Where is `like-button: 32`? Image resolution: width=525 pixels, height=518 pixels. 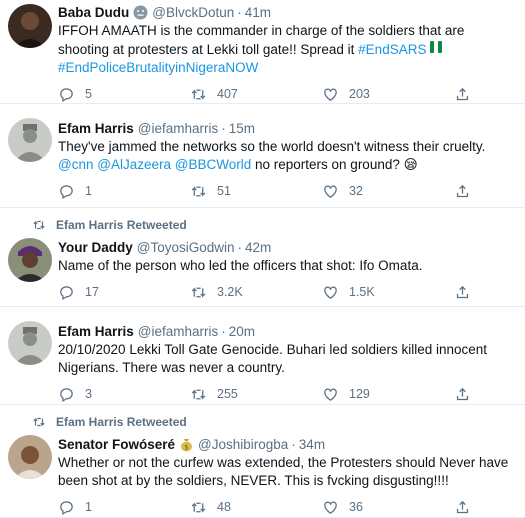 like-button: 32 is located at coordinates (388, 191).